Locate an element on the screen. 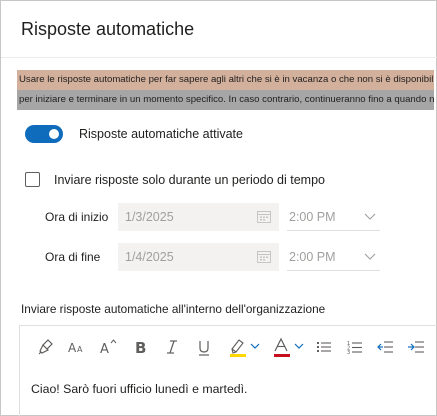  svg-text: B is located at coordinates (140, 347).